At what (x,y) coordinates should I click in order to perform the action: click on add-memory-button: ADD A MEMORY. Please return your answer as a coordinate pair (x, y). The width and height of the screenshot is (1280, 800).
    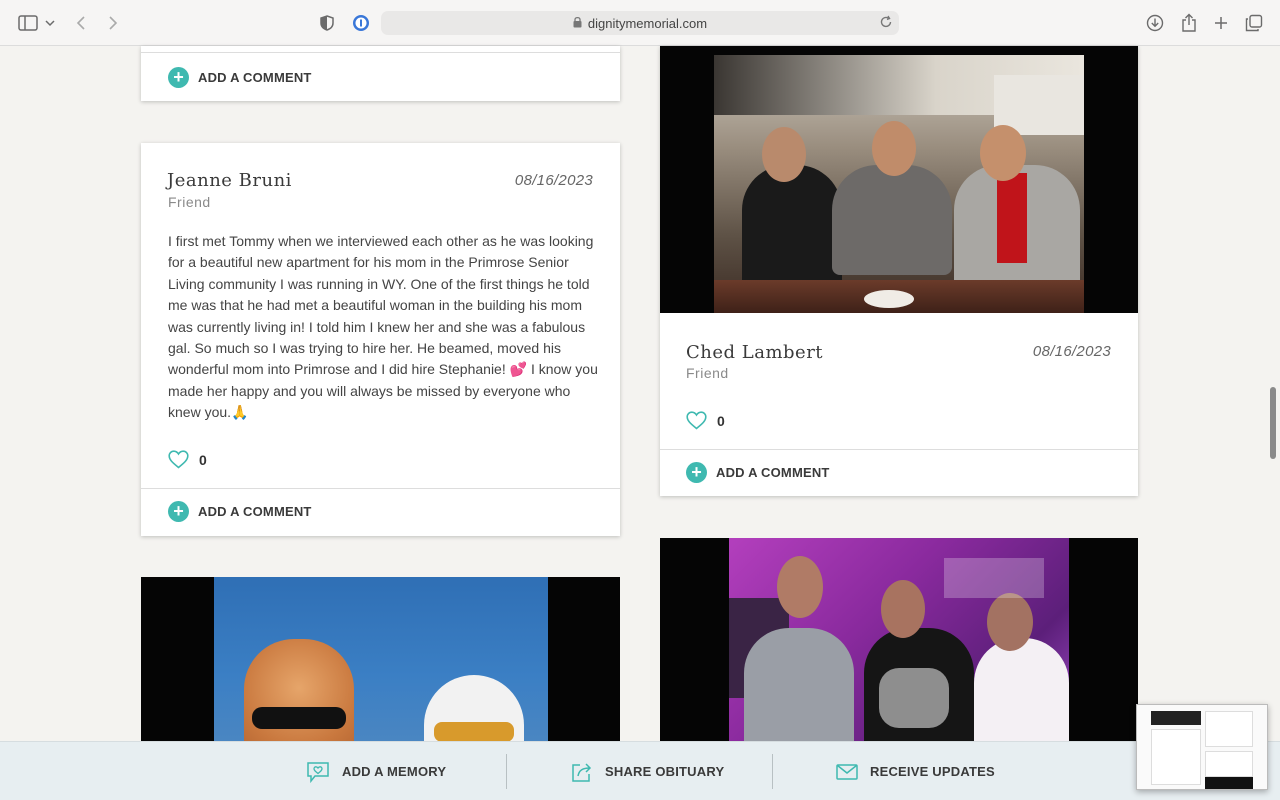
    Looking at the image, I should click on (376, 771).